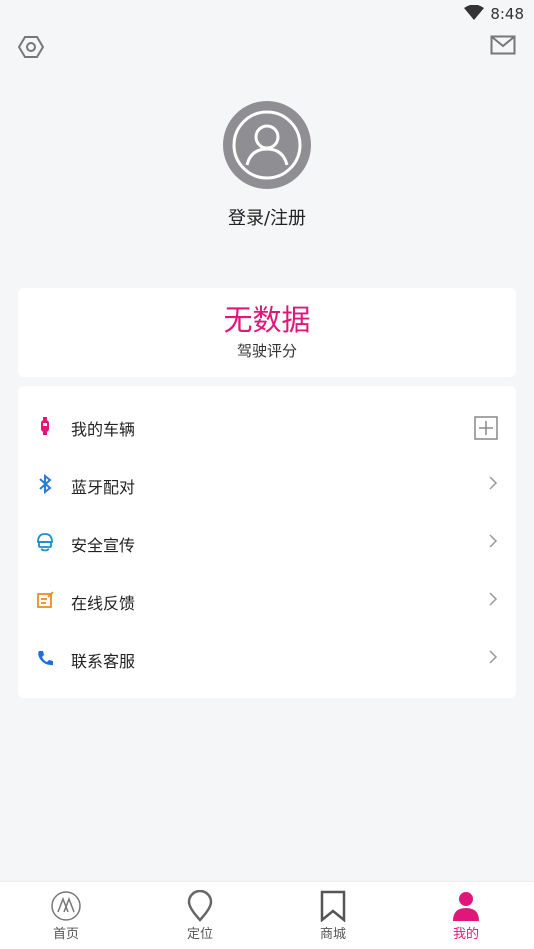 The height and width of the screenshot is (949, 534). I want to click on top-bar, so click(267, 47).